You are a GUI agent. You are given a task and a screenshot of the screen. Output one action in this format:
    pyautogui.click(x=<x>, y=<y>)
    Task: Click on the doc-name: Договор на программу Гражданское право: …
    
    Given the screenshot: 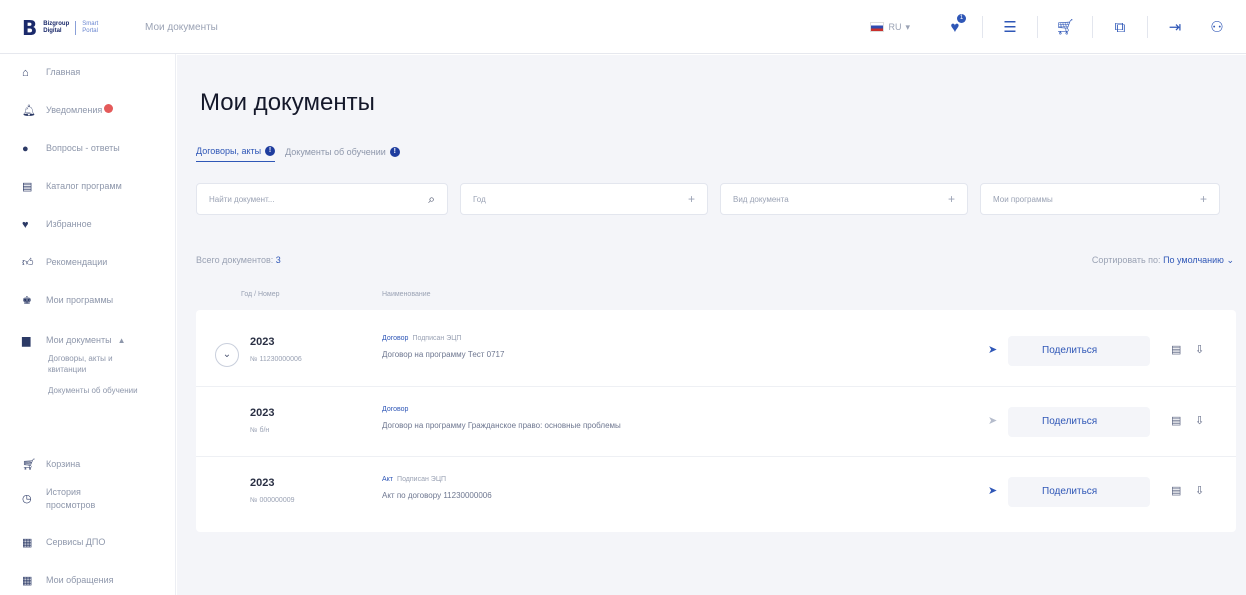 What is the action you would take?
    pyautogui.click(x=501, y=425)
    